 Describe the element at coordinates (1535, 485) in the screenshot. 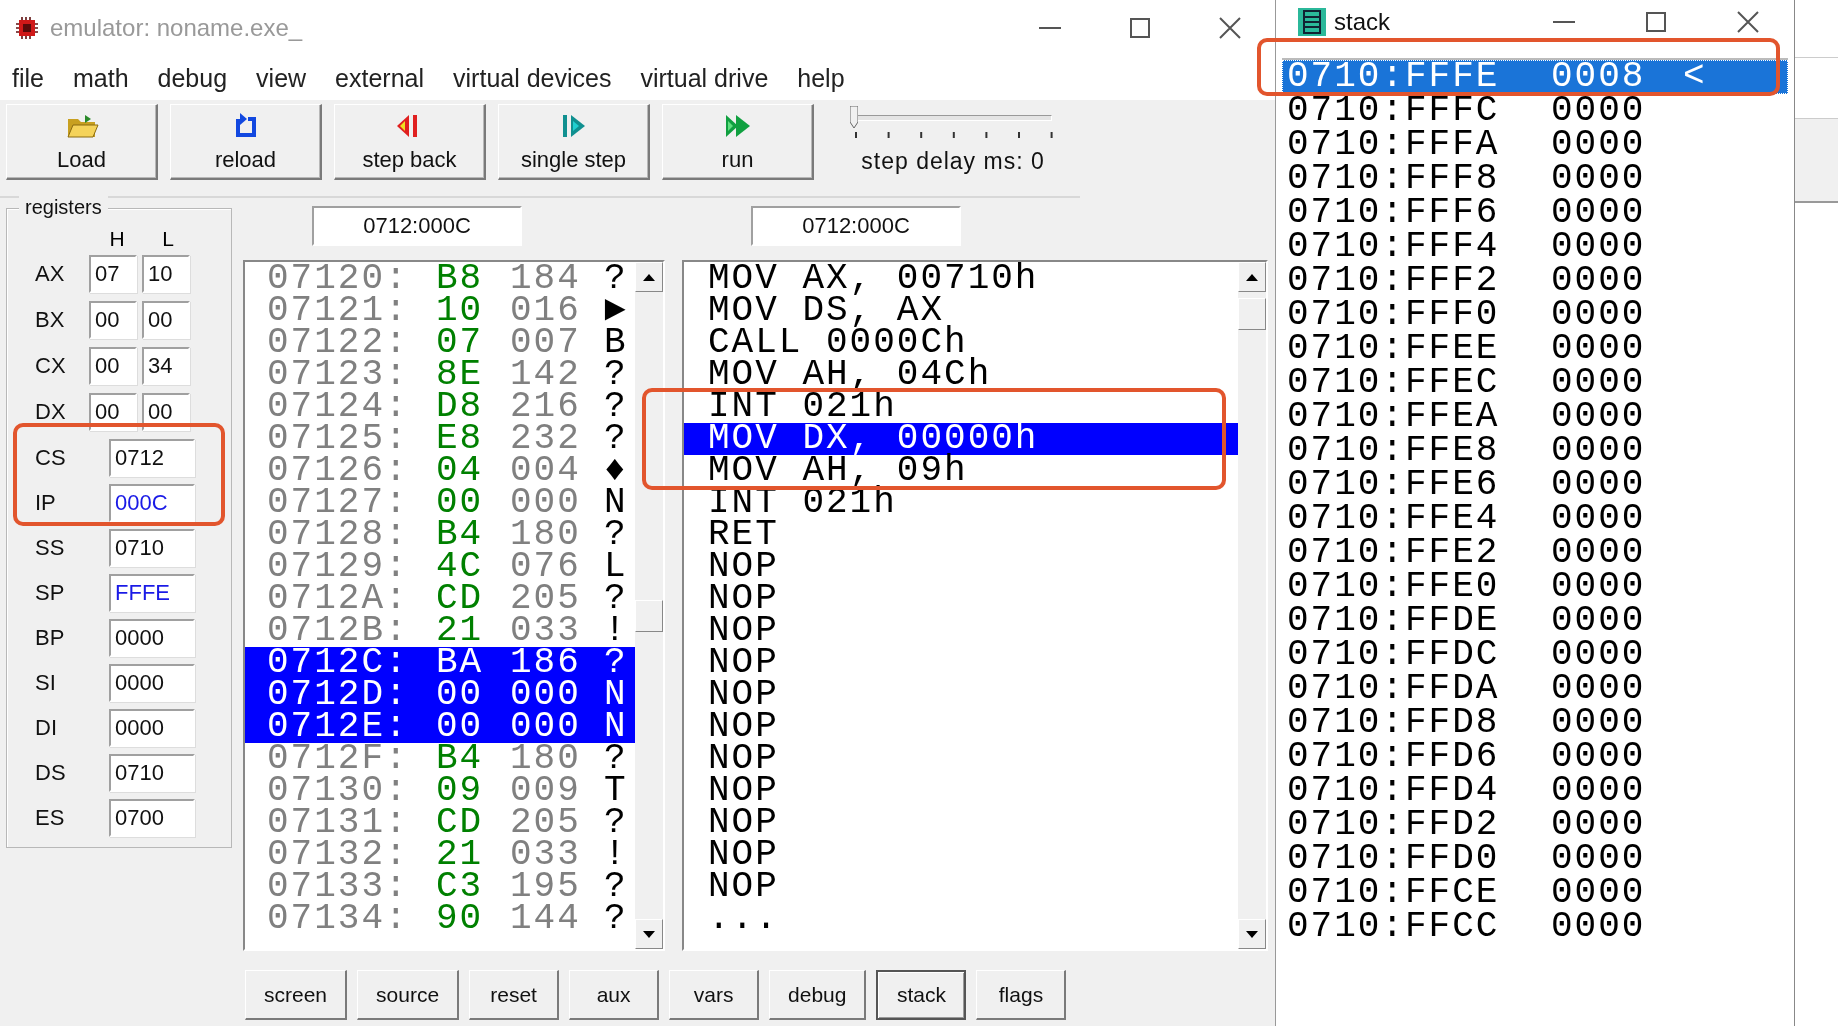

I see `stack-row: 0710:FFE6 0000` at that location.